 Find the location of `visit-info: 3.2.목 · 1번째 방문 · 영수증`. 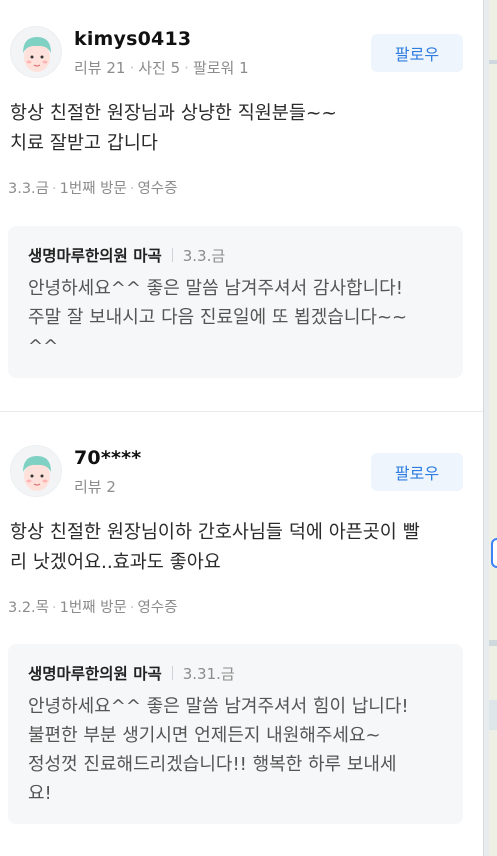

visit-info: 3.2.목 · 1번째 방문 · 영수증 is located at coordinates (92, 606).